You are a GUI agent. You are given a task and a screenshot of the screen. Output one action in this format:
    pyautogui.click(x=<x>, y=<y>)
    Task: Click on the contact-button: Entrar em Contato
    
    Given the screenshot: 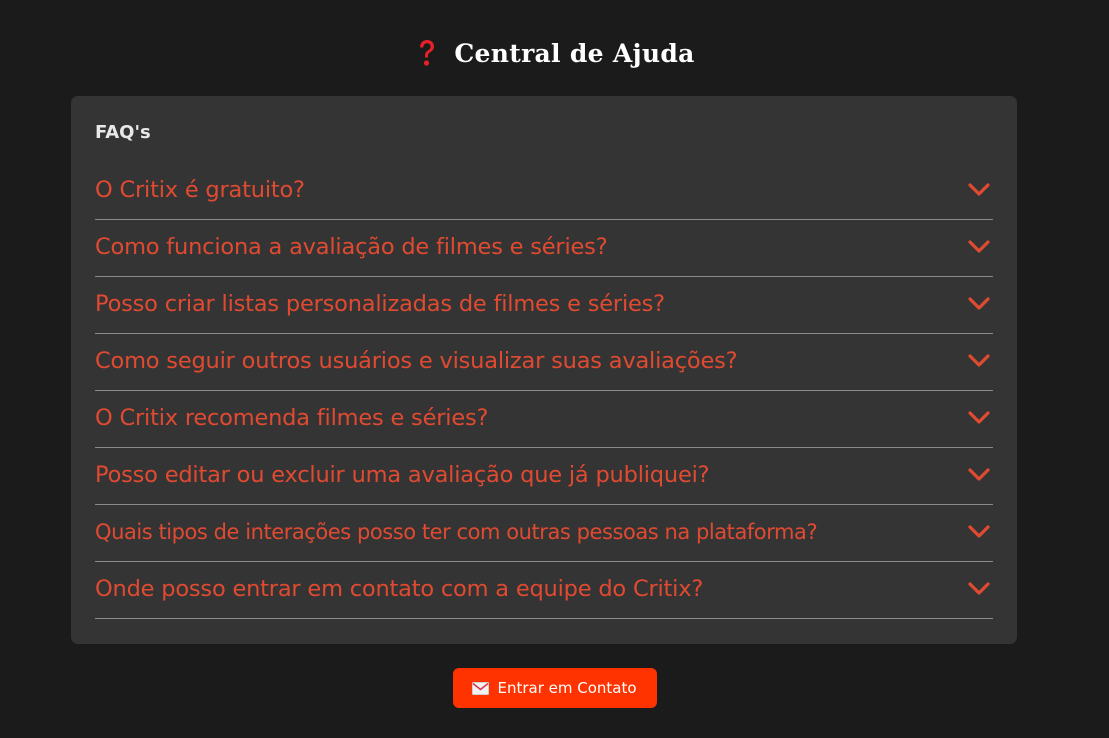 What is the action you would take?
    pyautogui.click(x=554, y=688)
    